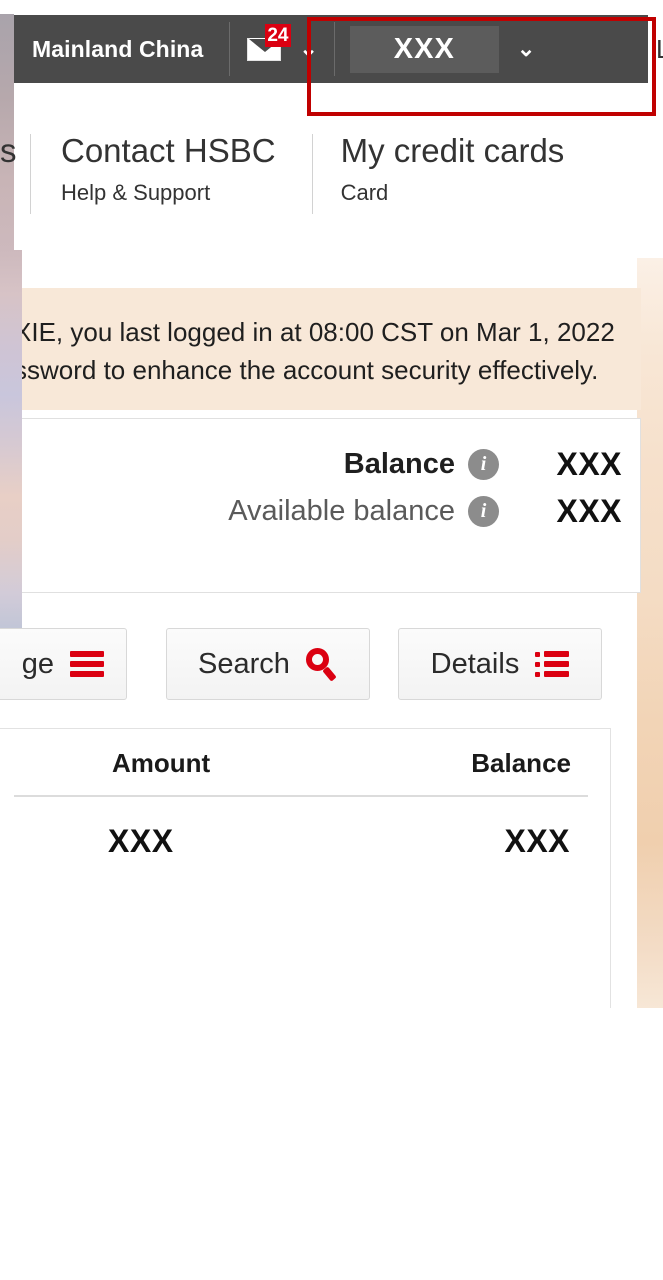 The image size is (663, 1280). Describe the element at coordinates (161, 762) in the screenshot. I see `column-header-amount: Amount` at that location.